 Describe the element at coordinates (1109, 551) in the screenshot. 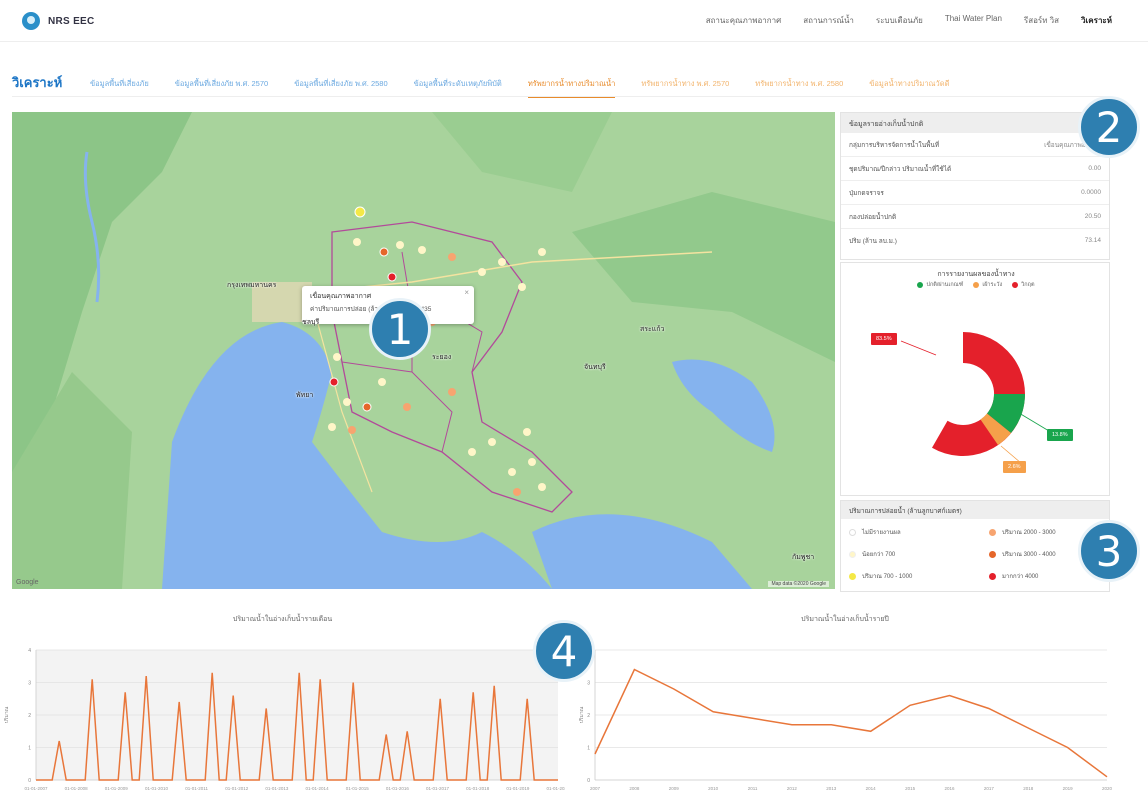

I see `callout-badge-3: 3` at that location.